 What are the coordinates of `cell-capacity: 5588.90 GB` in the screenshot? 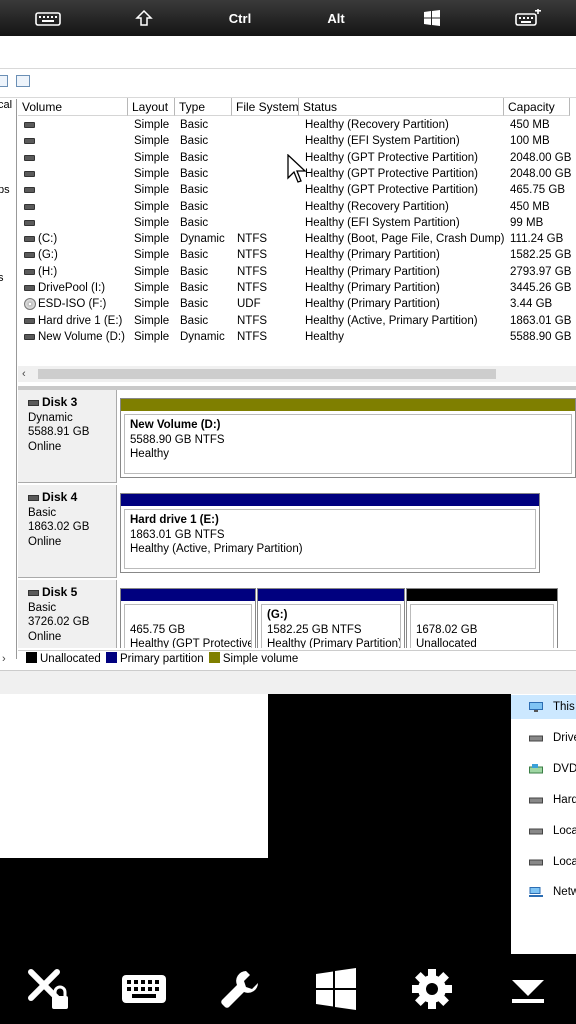 It's located at (541, 336).